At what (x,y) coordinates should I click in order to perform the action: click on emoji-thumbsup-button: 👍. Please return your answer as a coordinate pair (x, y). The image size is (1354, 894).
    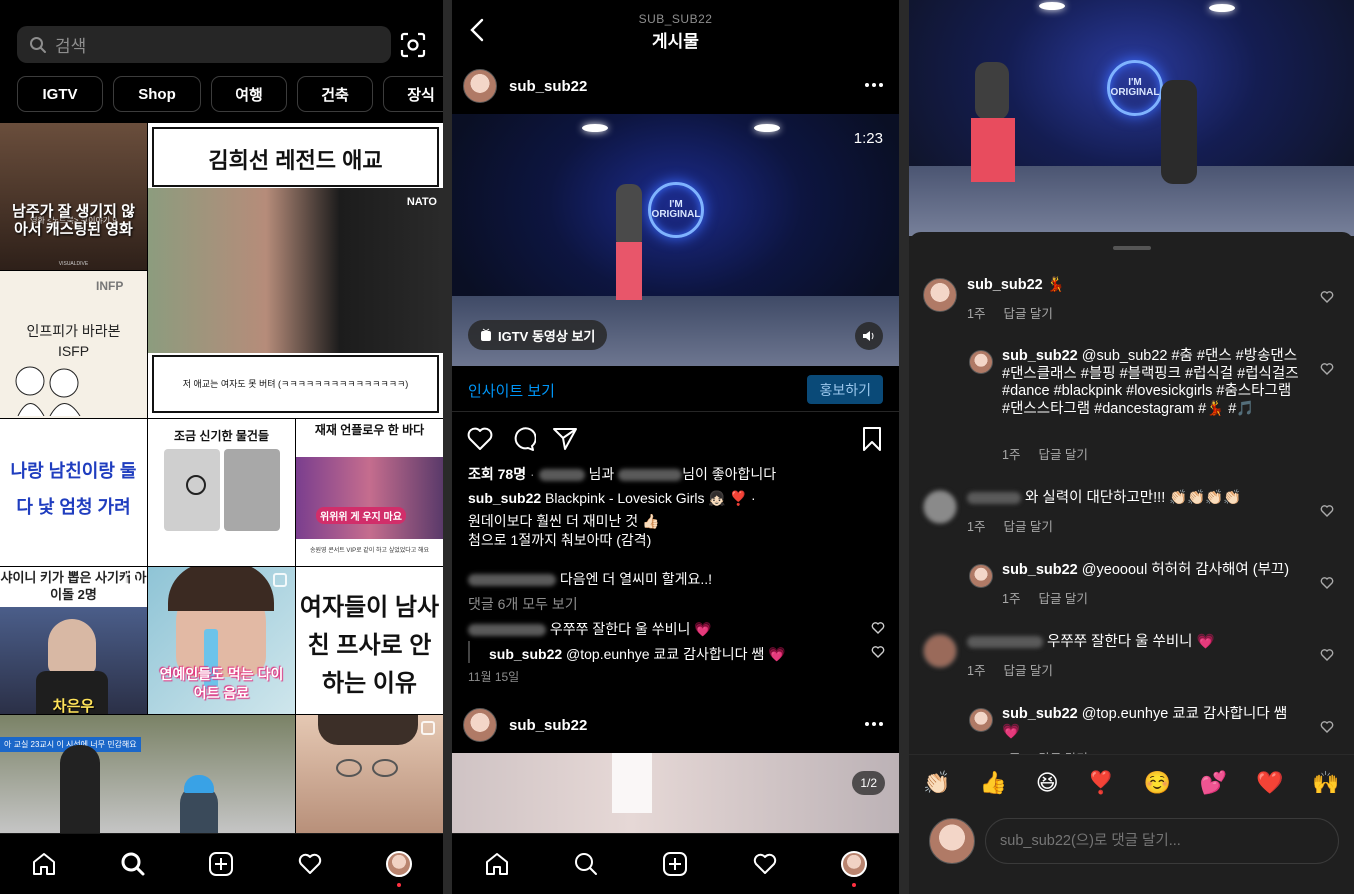
    Looking at the image, I should click on (993, 783).